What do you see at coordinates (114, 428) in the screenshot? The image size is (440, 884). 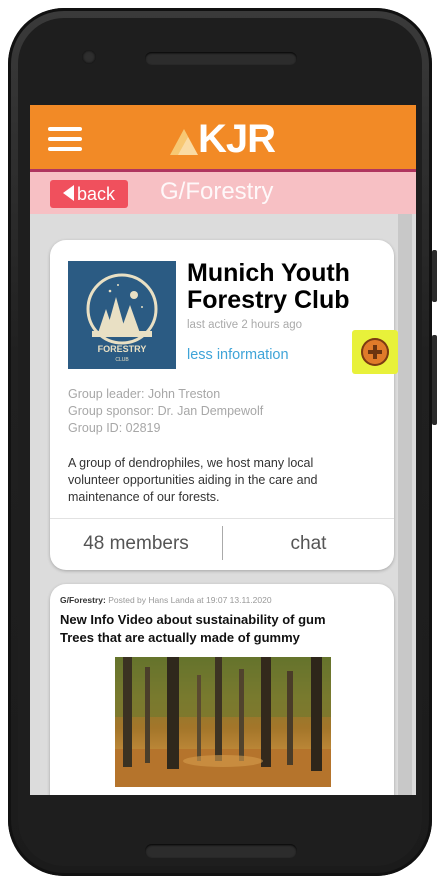 I see `group-id: Group ID: 02819` at bounding box center [114, 428].